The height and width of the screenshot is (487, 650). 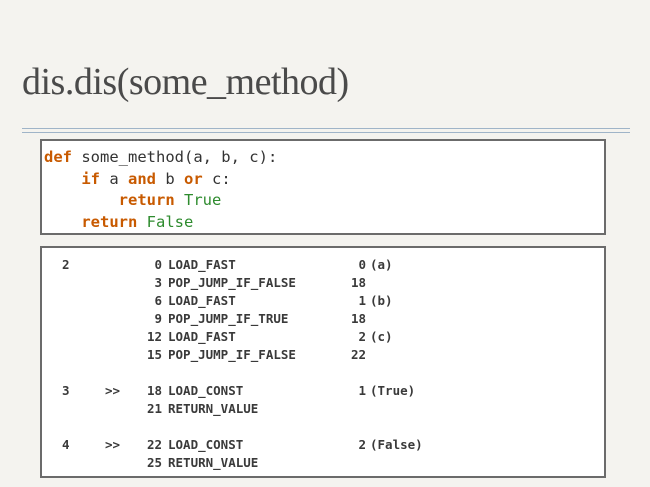 What do you see at coordinates (381, 300) in the screenshot?
I see `argument-annotation: (b)` at bounding box center [381, 300].